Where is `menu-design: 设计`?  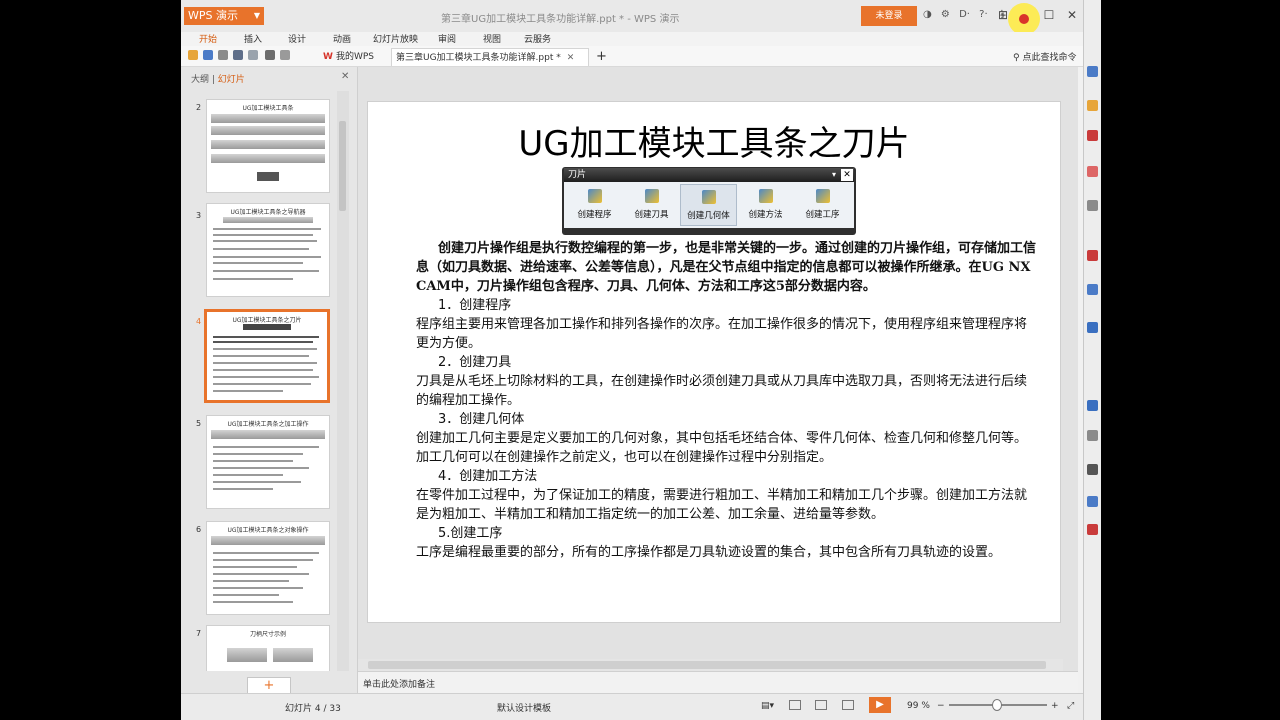
menu-design: 设计 is located at coordinates (297, 38).